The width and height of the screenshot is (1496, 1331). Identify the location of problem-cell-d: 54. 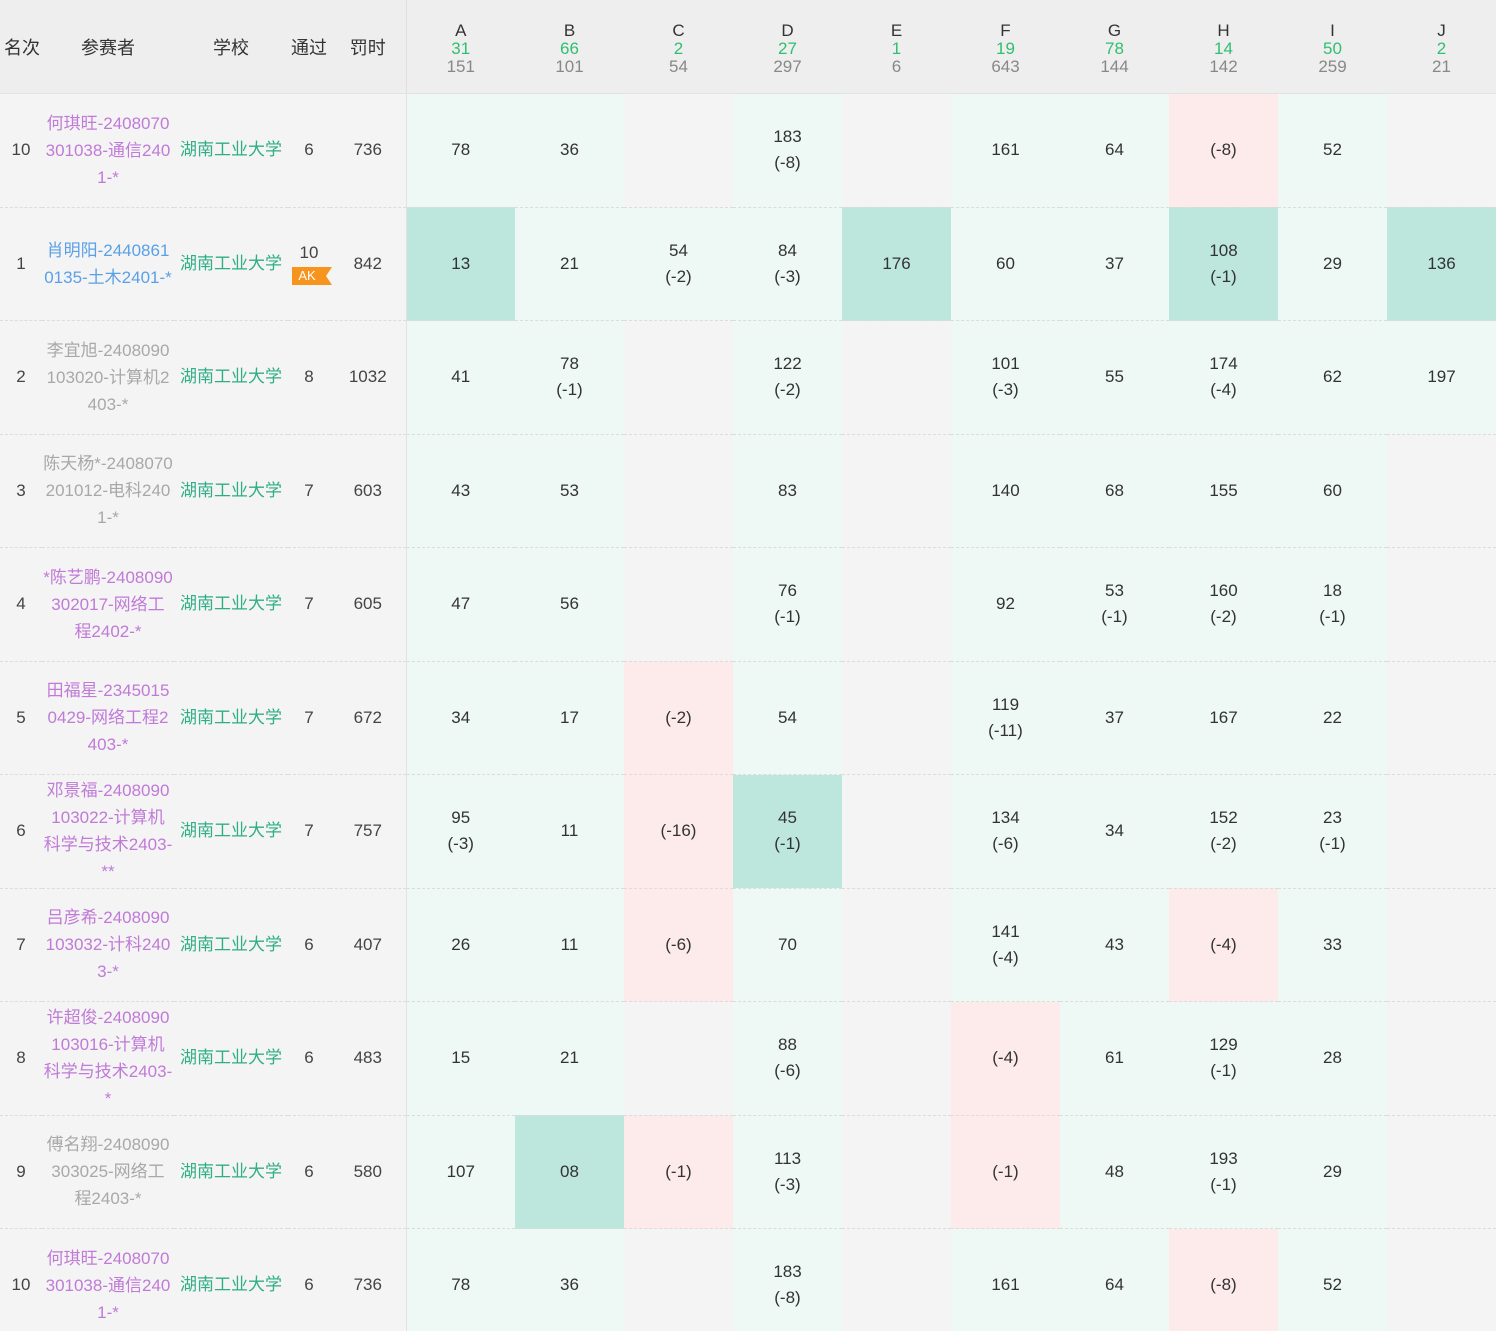
(787, 718).